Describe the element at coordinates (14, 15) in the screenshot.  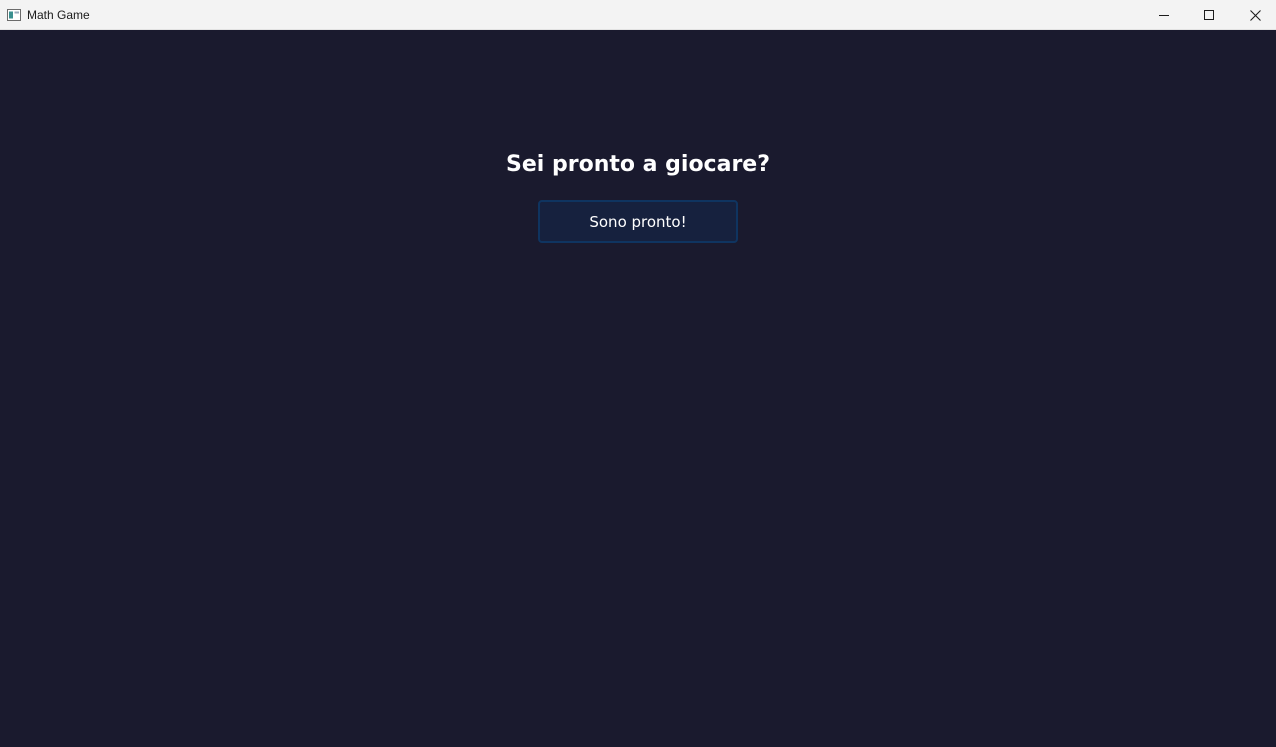
I see `window-app-icon` at that location.